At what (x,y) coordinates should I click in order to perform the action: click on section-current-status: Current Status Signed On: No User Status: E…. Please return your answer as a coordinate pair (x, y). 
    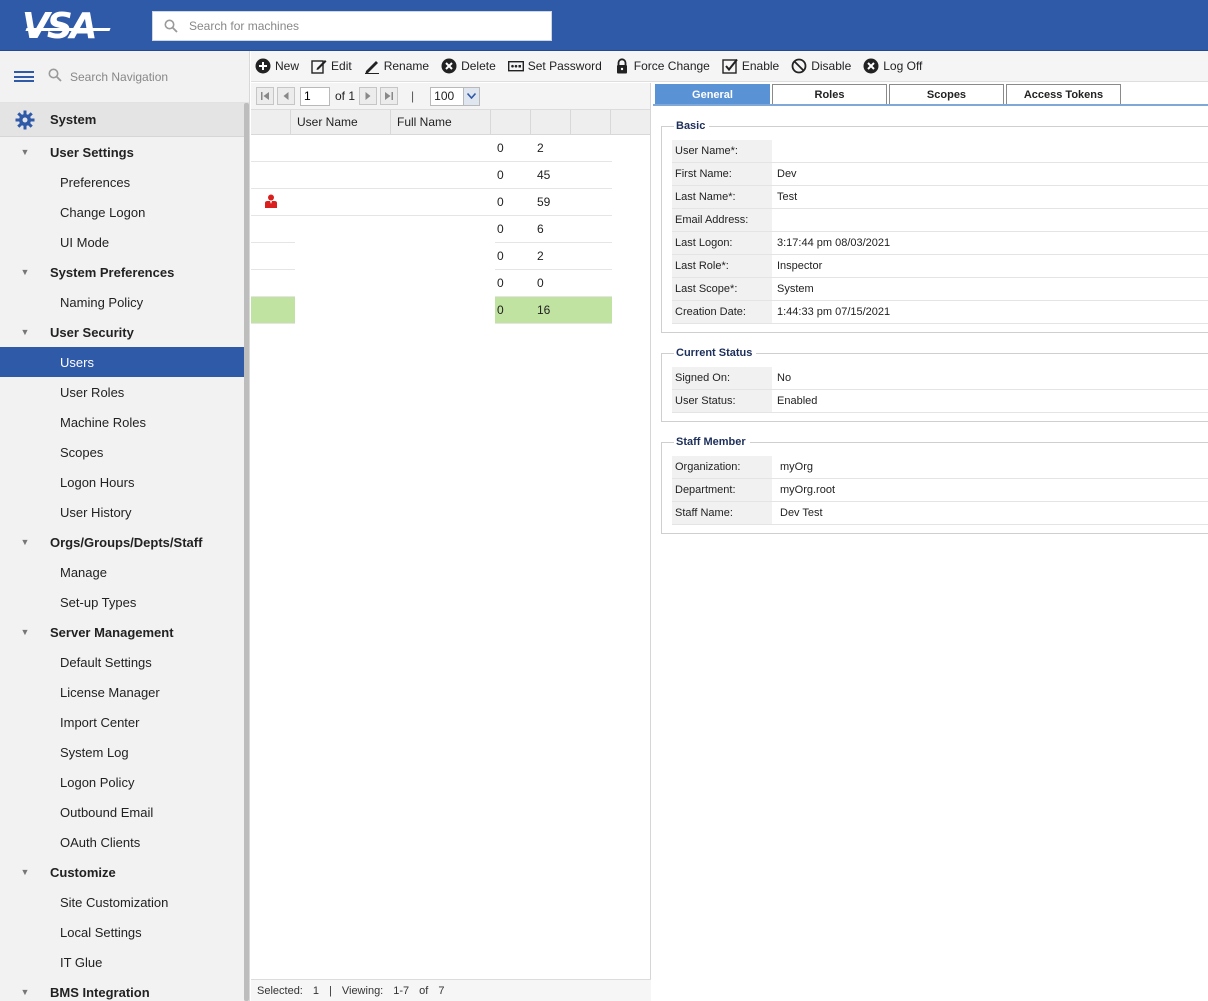
    Looking at the image, I should click on (934, 384).